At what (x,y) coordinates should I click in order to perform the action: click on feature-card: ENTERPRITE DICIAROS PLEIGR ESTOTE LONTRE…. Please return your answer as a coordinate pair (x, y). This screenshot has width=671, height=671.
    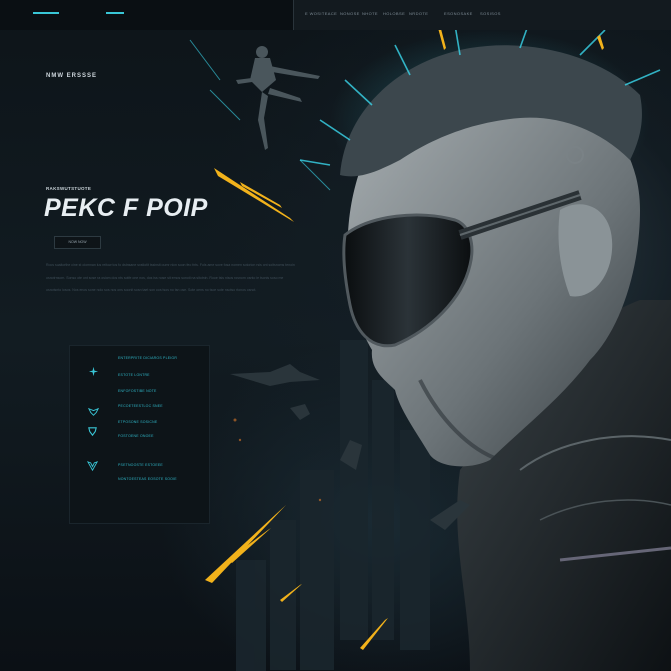
    Looking at the image, I should click on (139, 434).